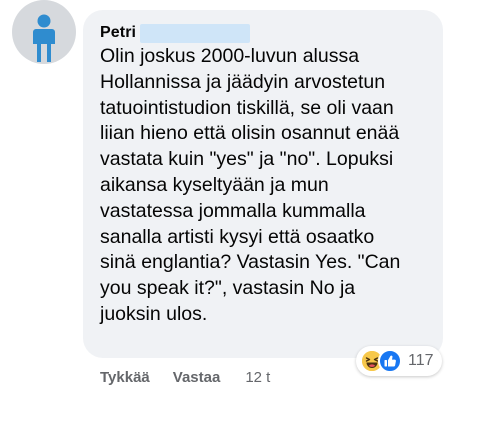 Image resolution: width=488 pixels, height=446 pixels. Describe the element at coordinates (197, 377) in the screenshot. I see `reply-button: Vastaa` at that location.